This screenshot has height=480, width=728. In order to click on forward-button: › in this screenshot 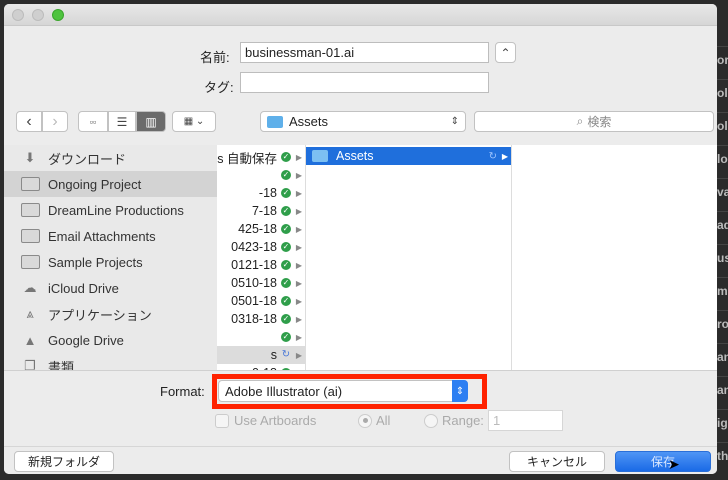, I will do `click(55, 121)`.